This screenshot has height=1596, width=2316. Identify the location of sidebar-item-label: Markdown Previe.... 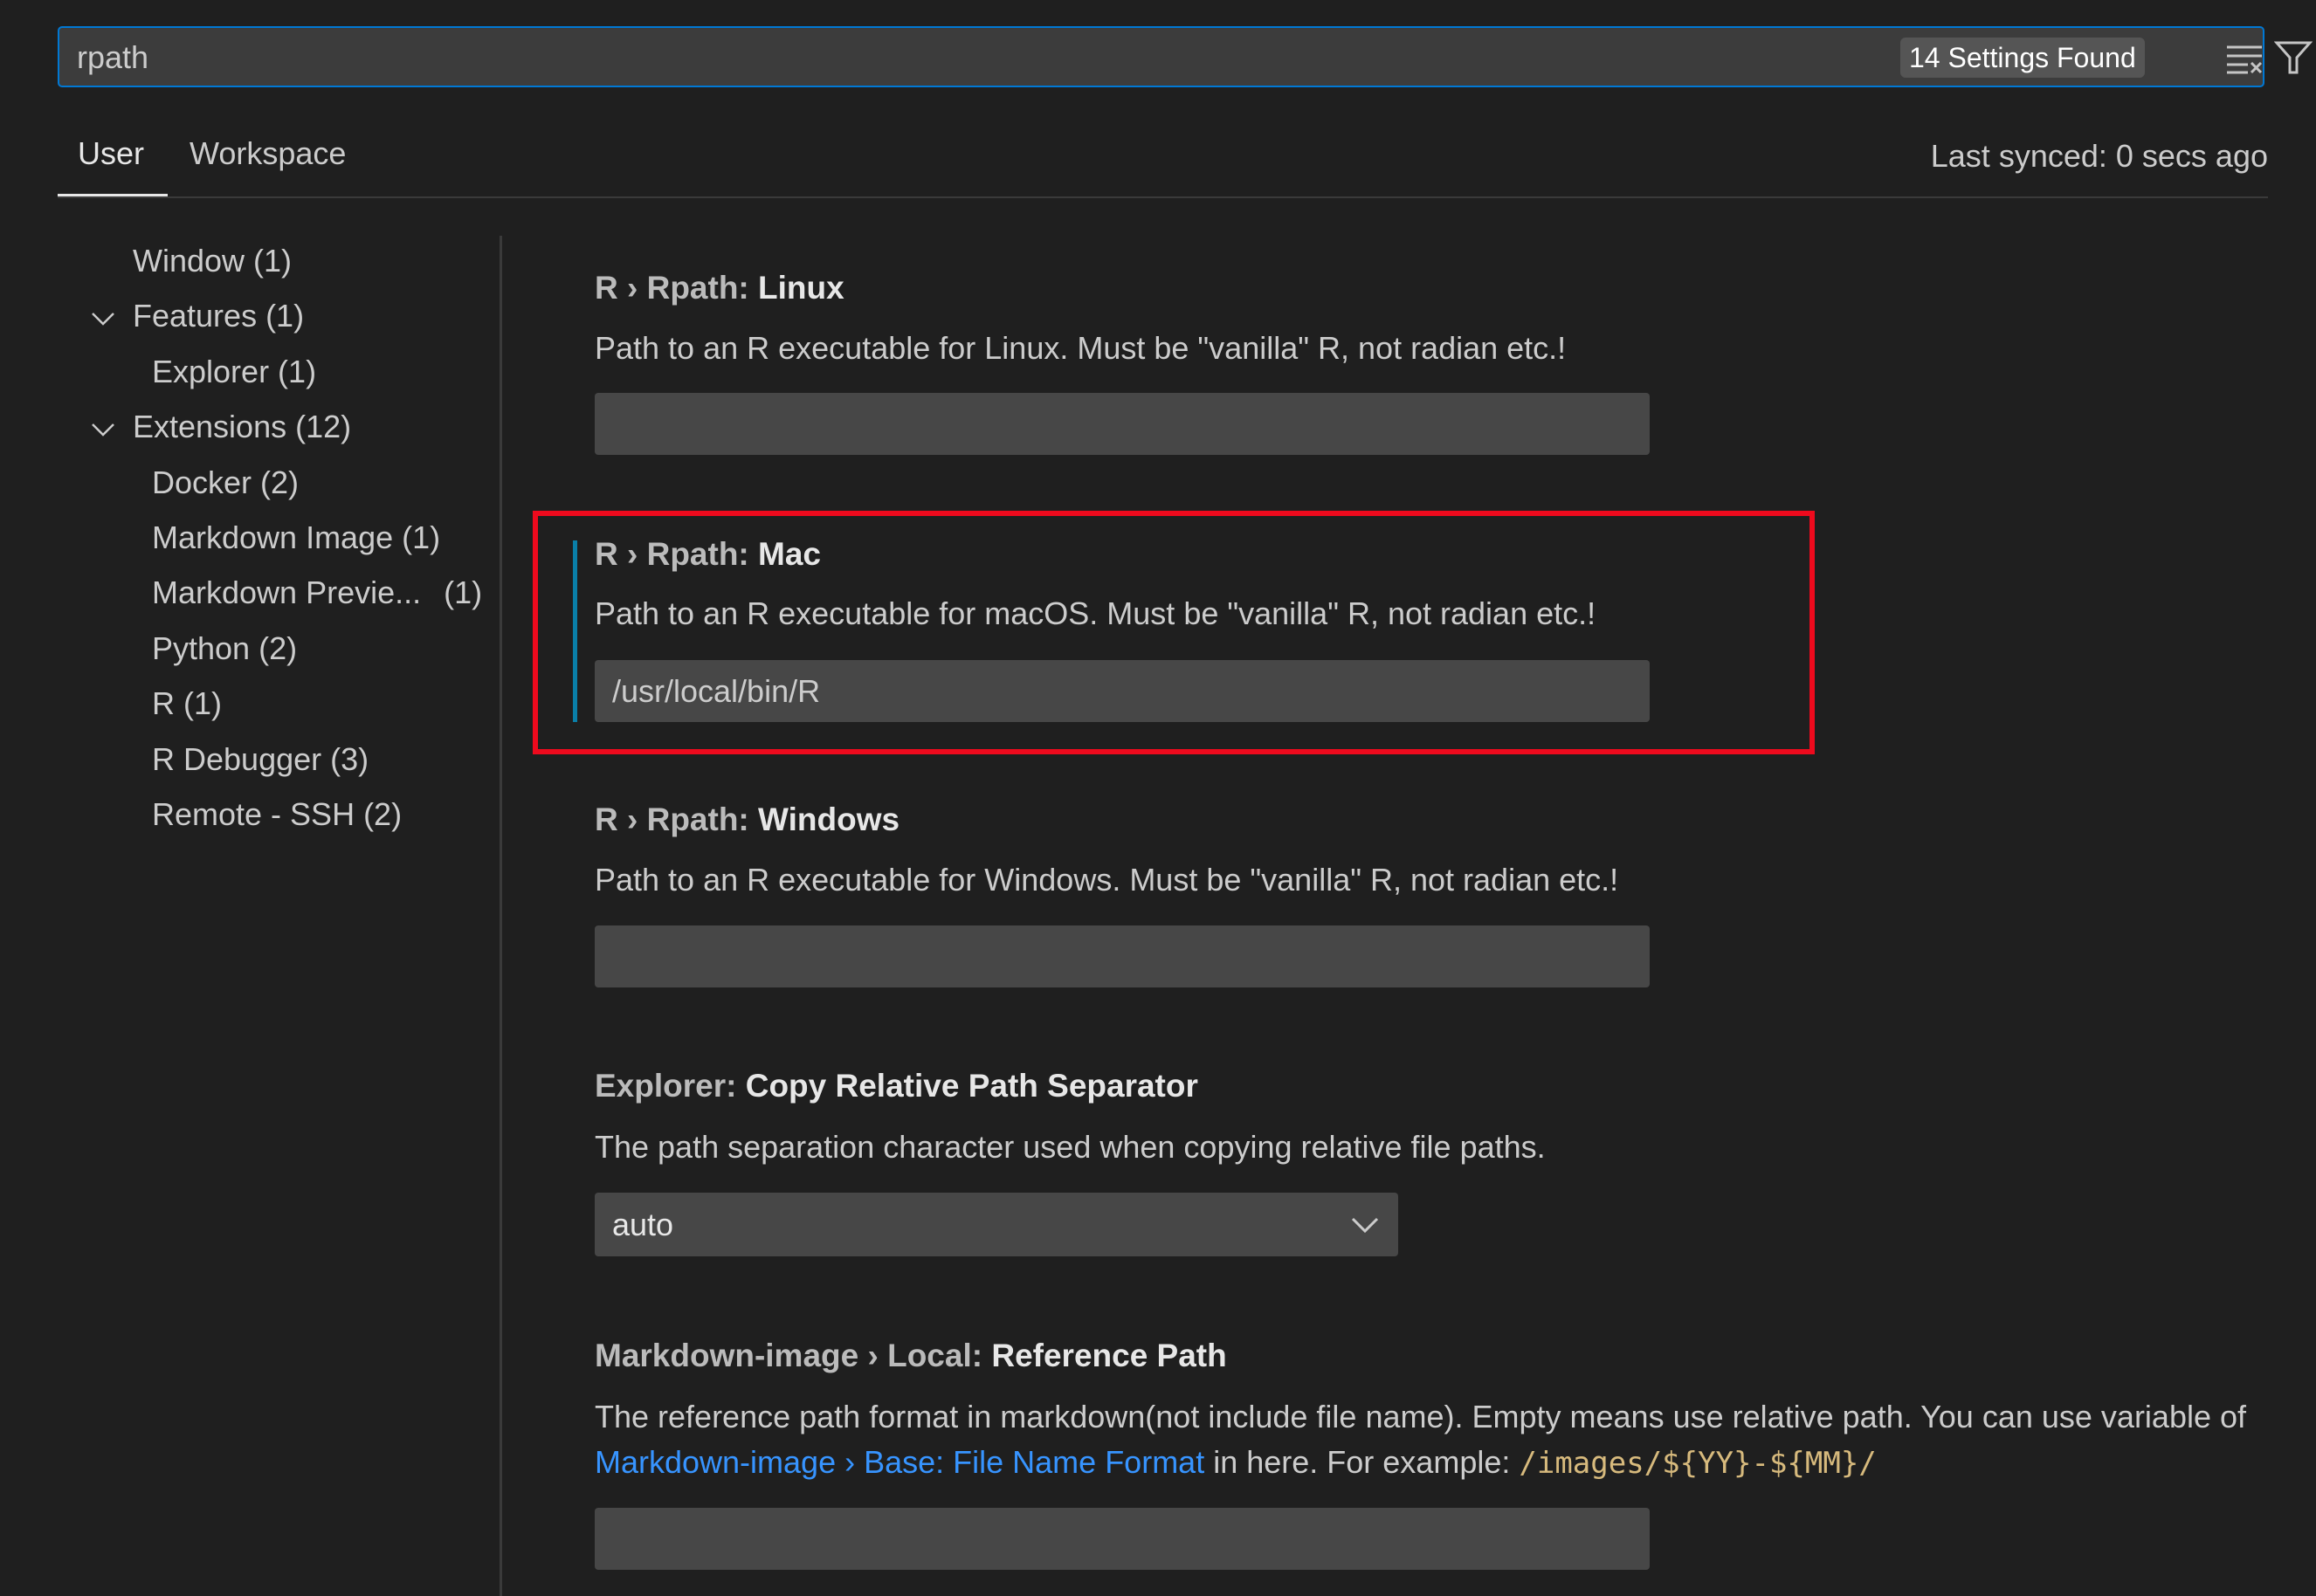
(287, 593).